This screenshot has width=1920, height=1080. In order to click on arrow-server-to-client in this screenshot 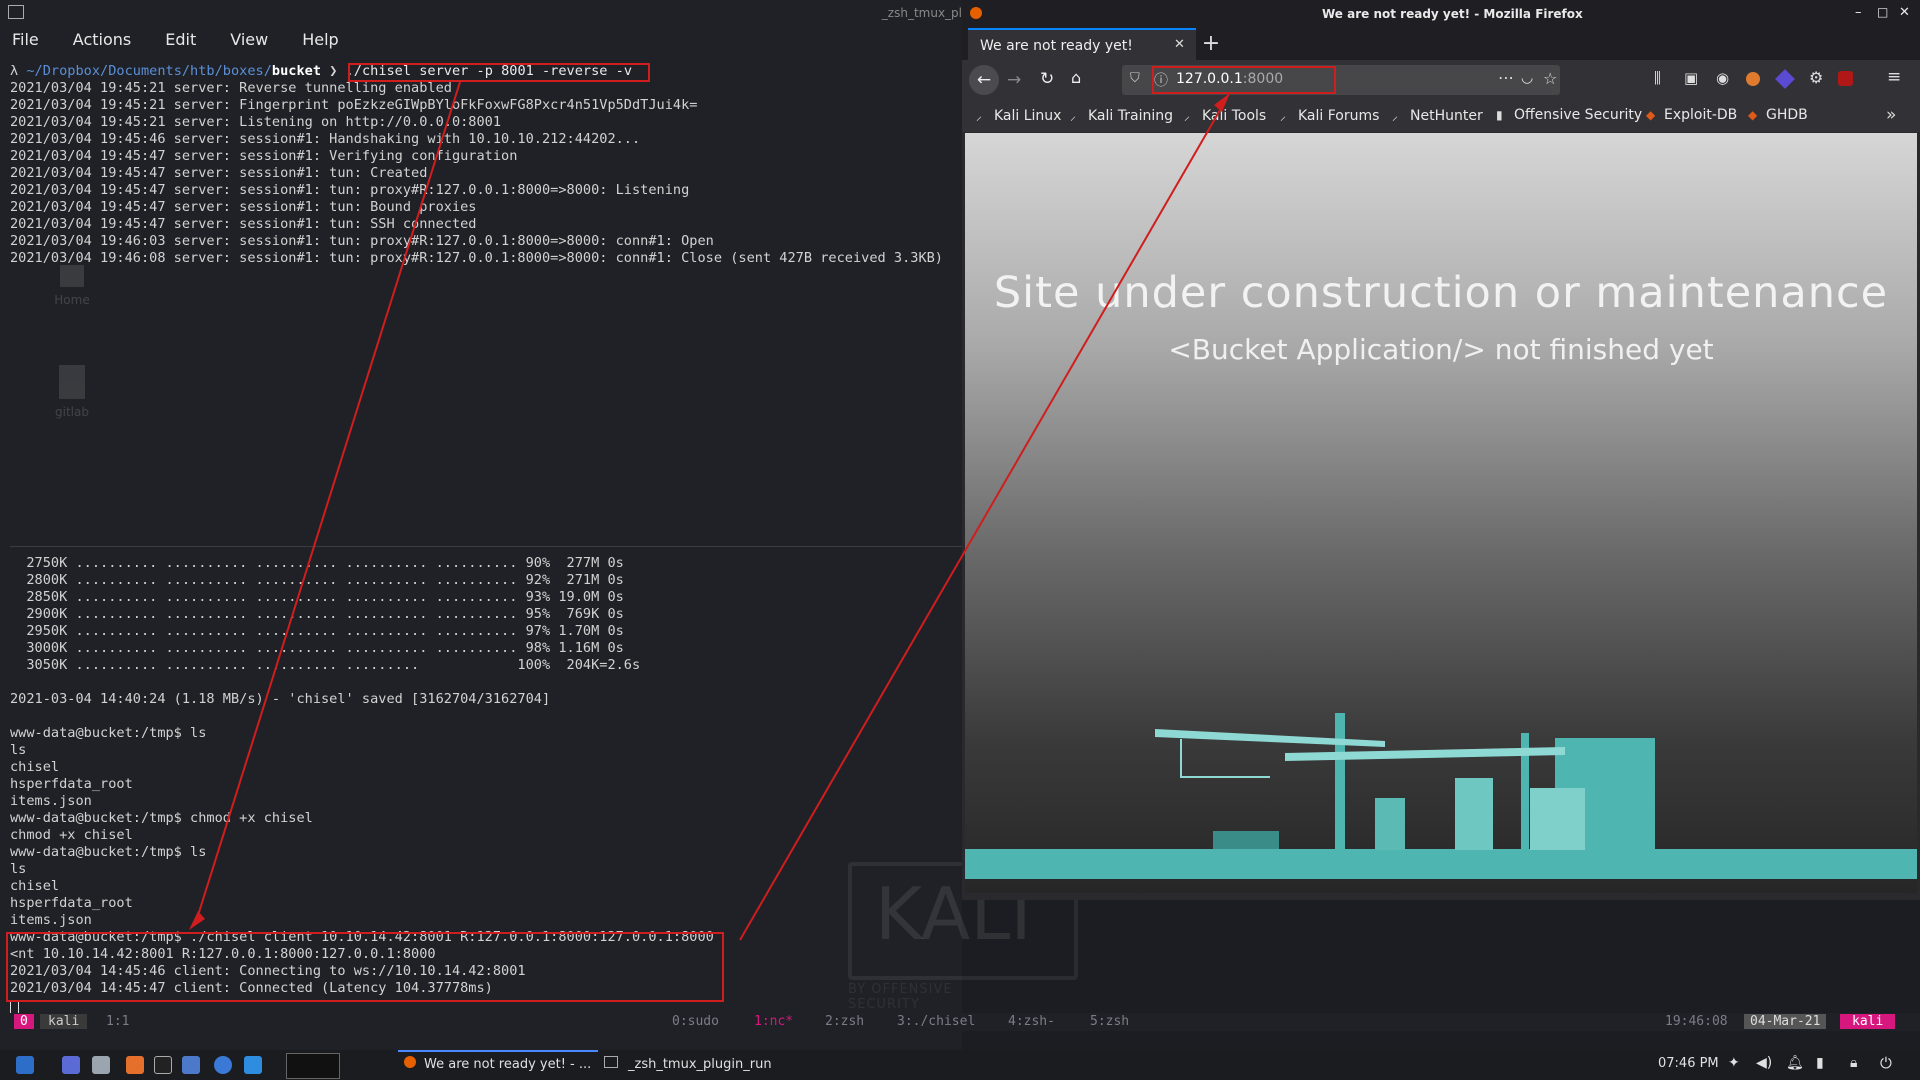, I will do `click(327, 503)`.